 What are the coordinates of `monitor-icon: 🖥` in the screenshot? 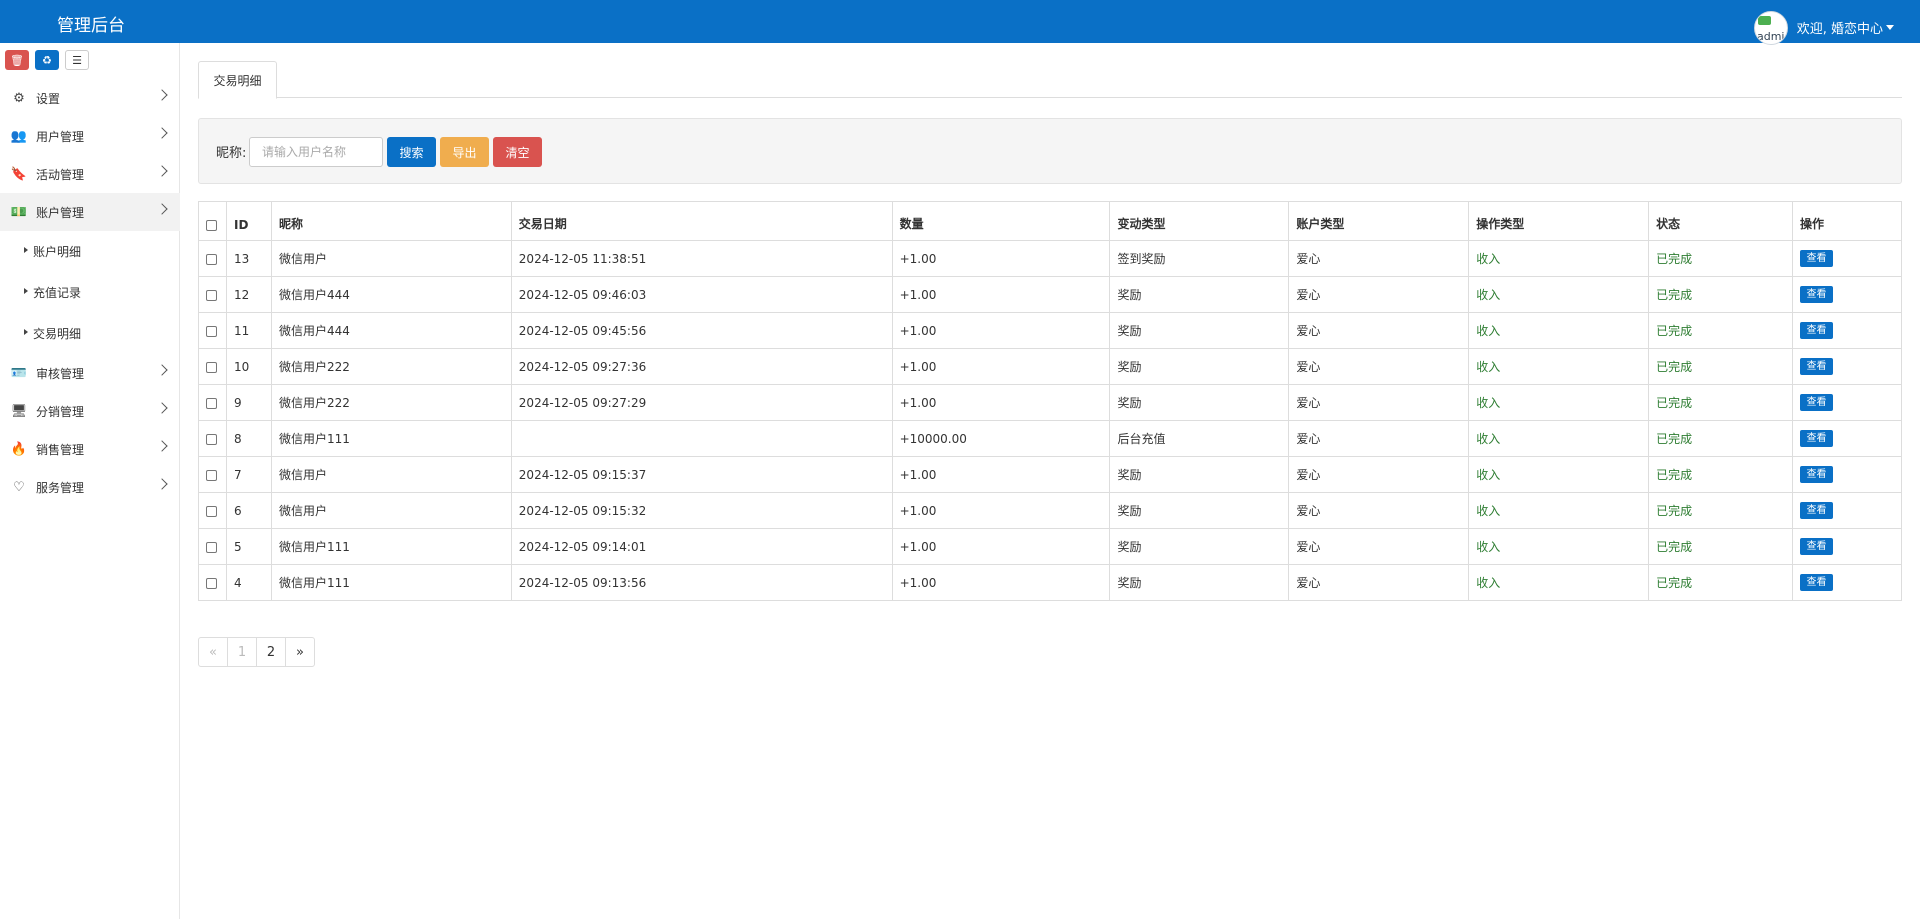 It's located at (19, 411).